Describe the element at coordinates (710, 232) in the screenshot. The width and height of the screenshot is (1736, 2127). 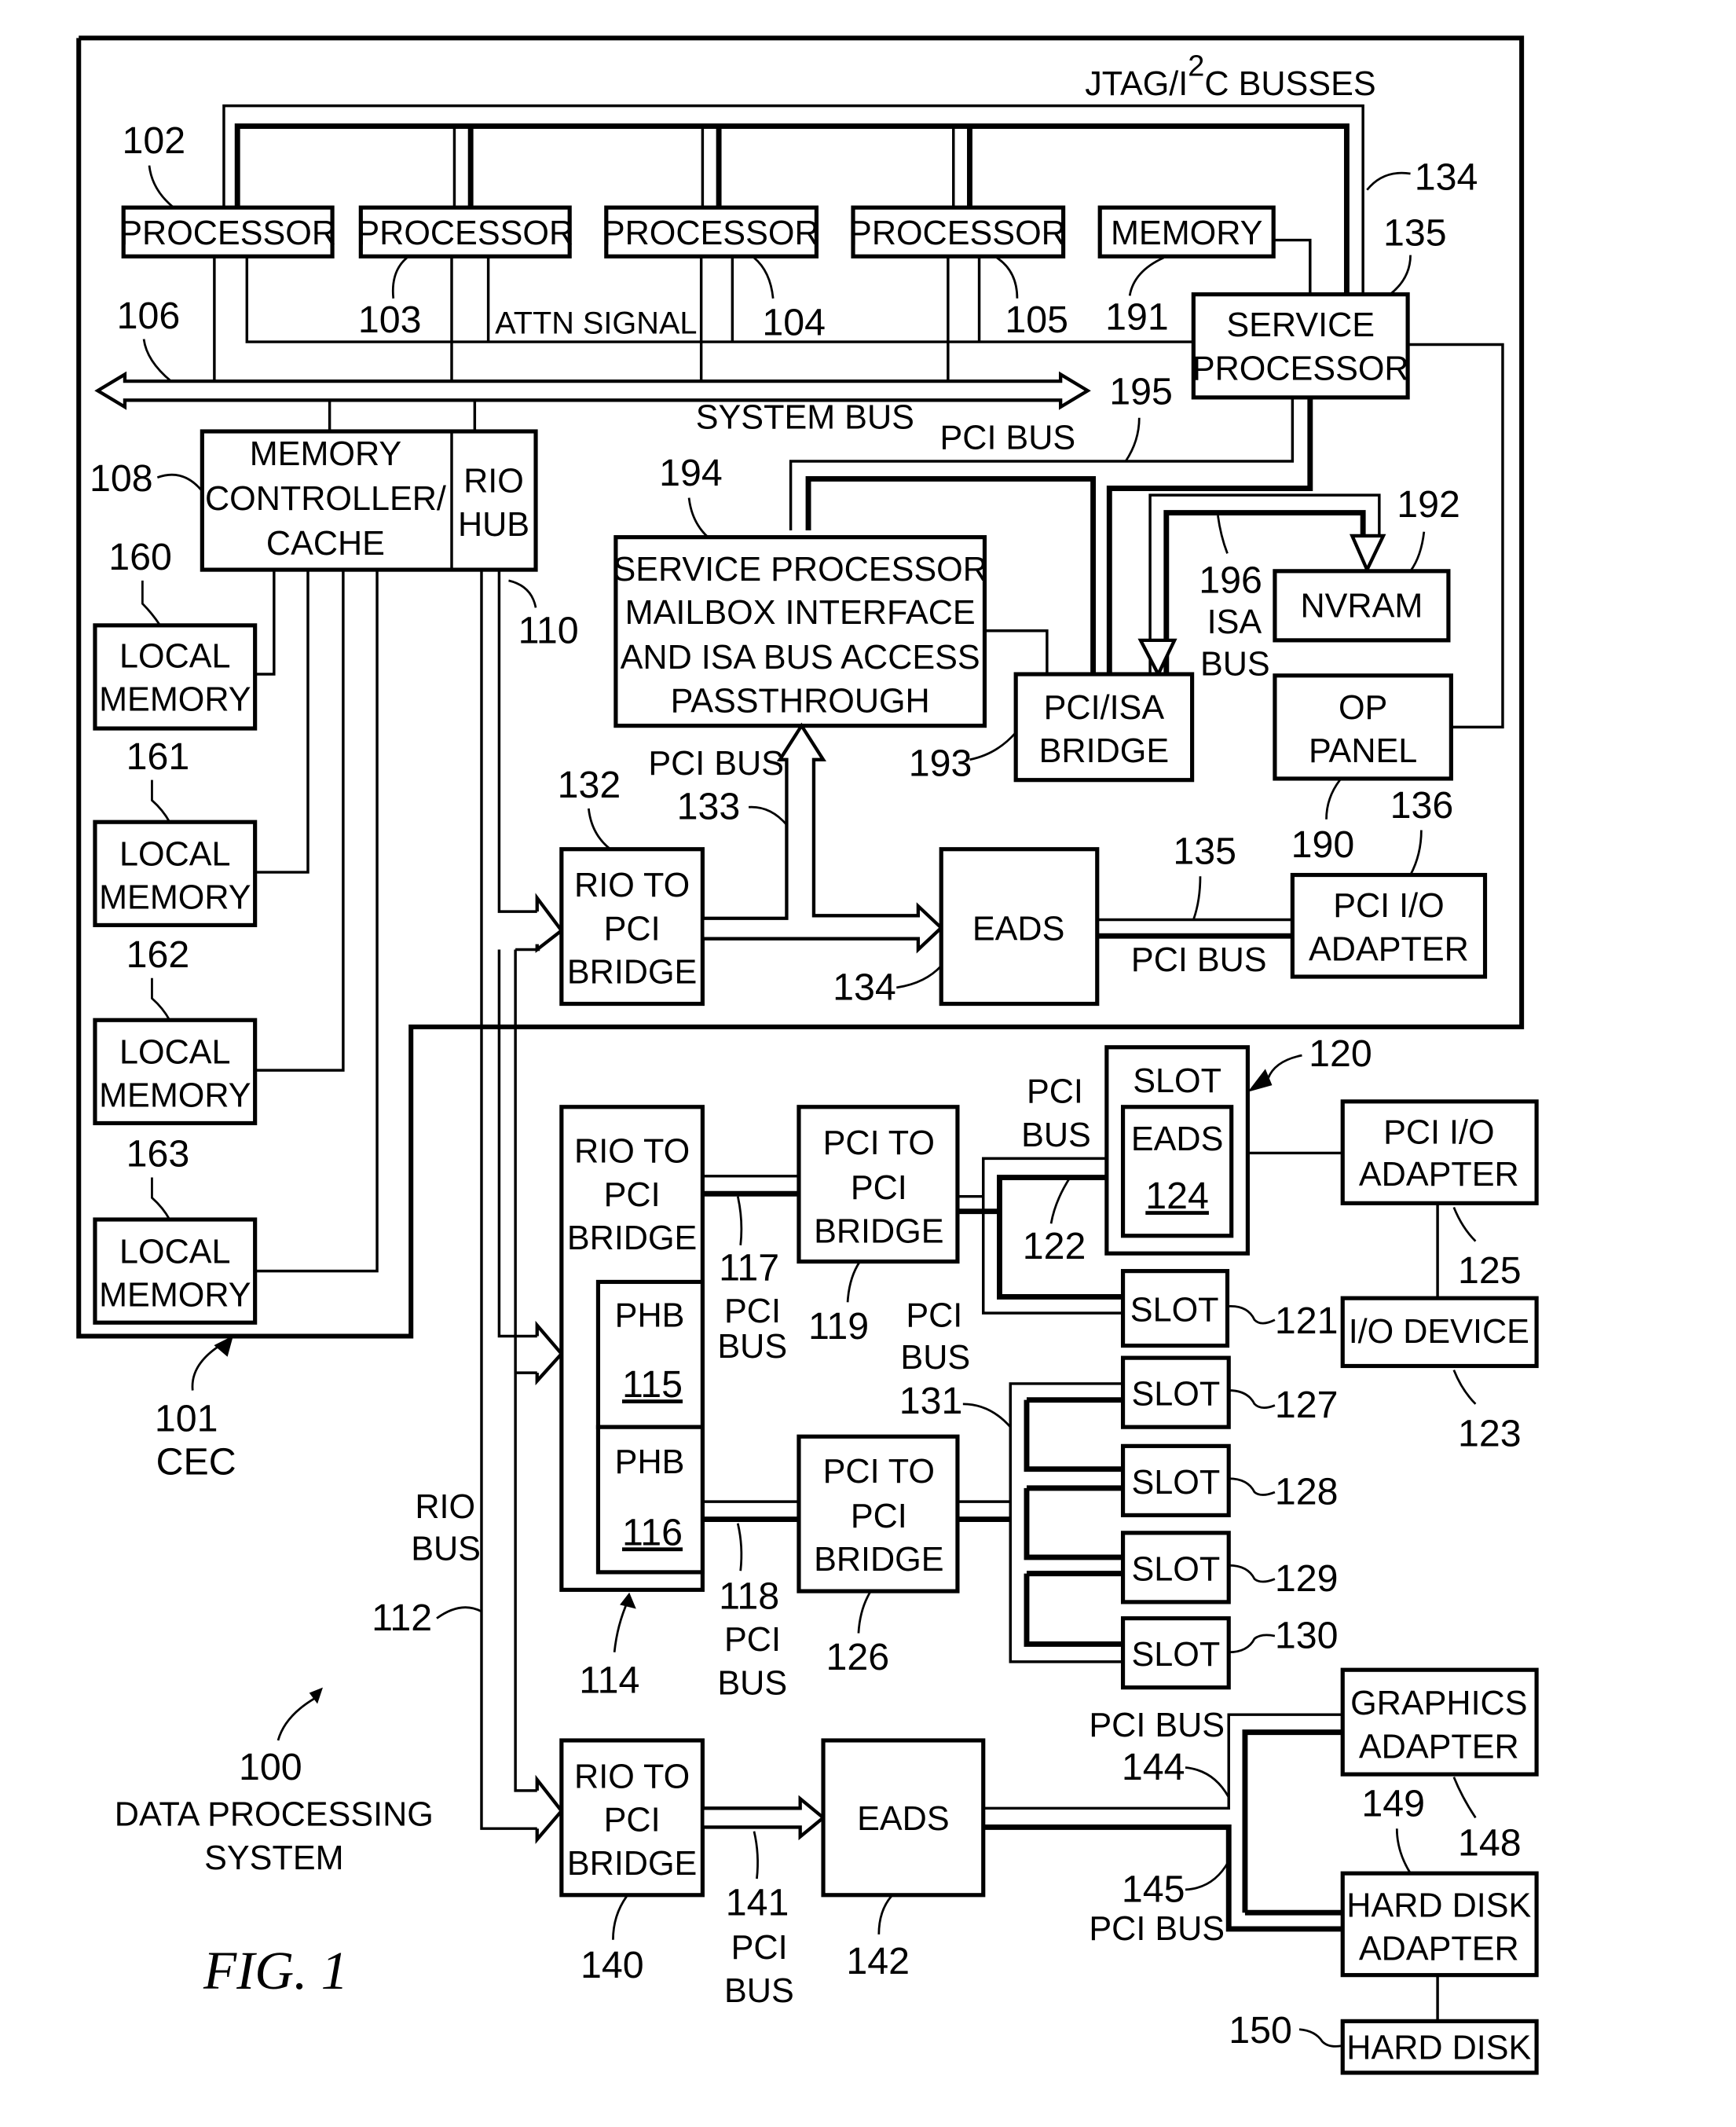
I see `processor-104: PROCESSOR` at that location.